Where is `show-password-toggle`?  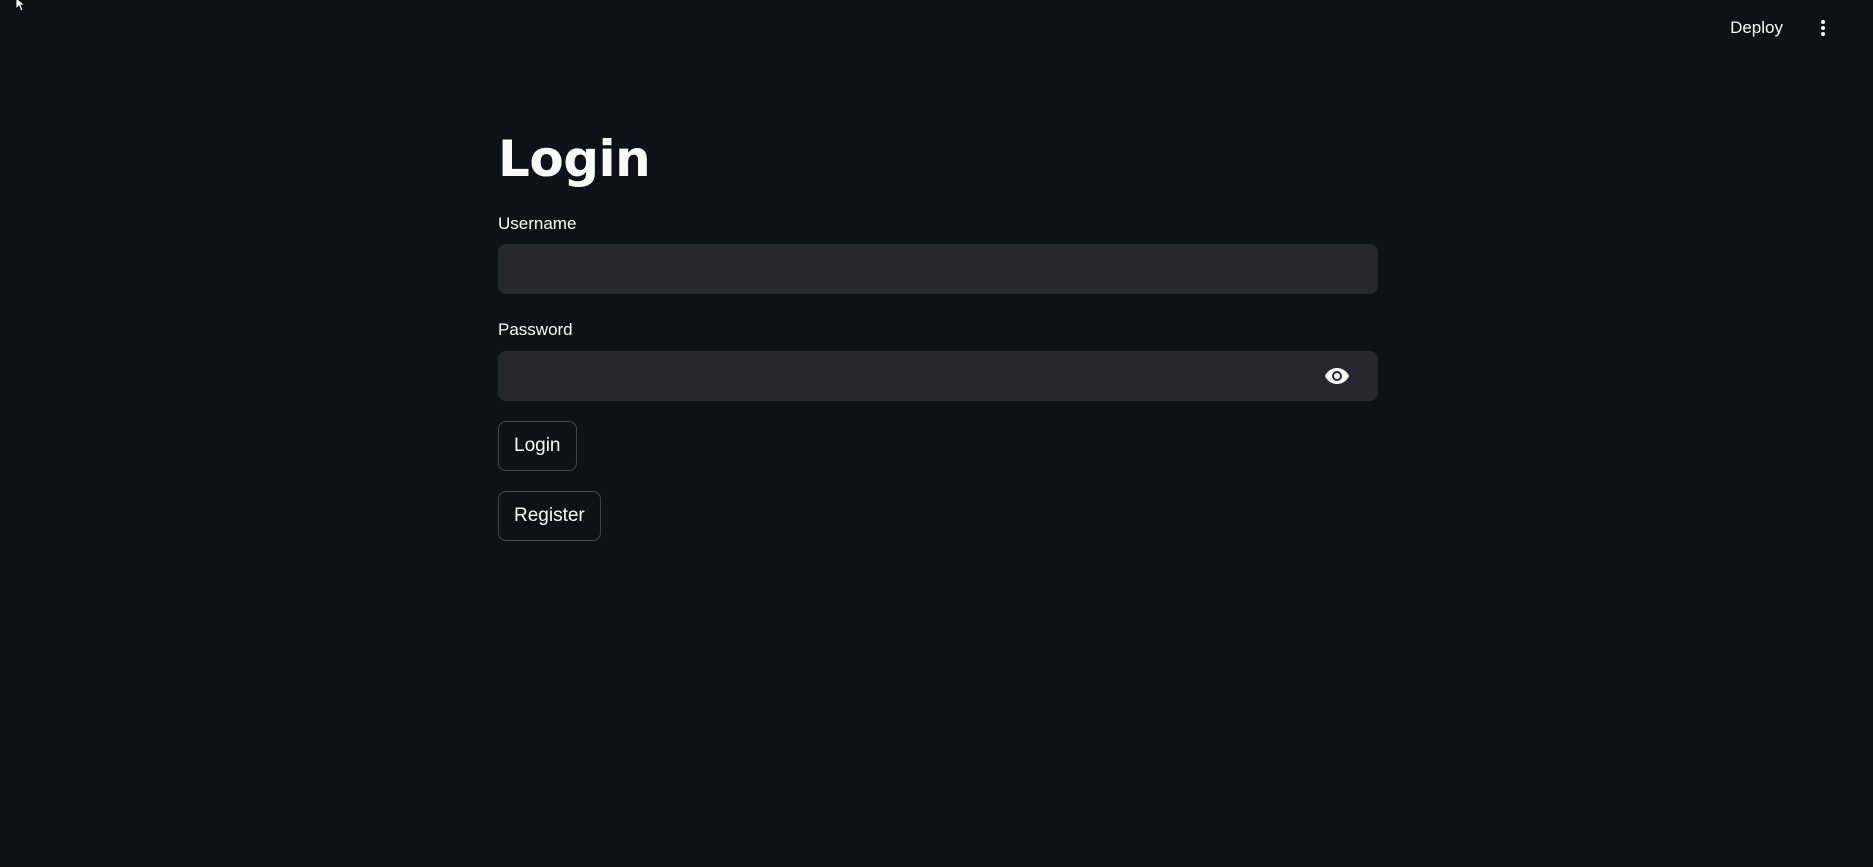
show-password-toggle is located at coordinates (1337, 376).